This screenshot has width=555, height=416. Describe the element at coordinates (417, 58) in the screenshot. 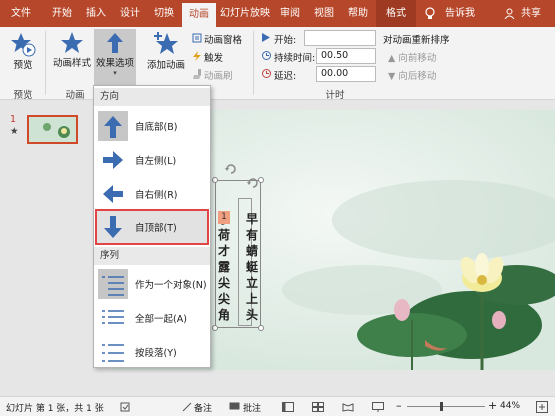

I see `move-earlier-label: 向前移动` at that location.